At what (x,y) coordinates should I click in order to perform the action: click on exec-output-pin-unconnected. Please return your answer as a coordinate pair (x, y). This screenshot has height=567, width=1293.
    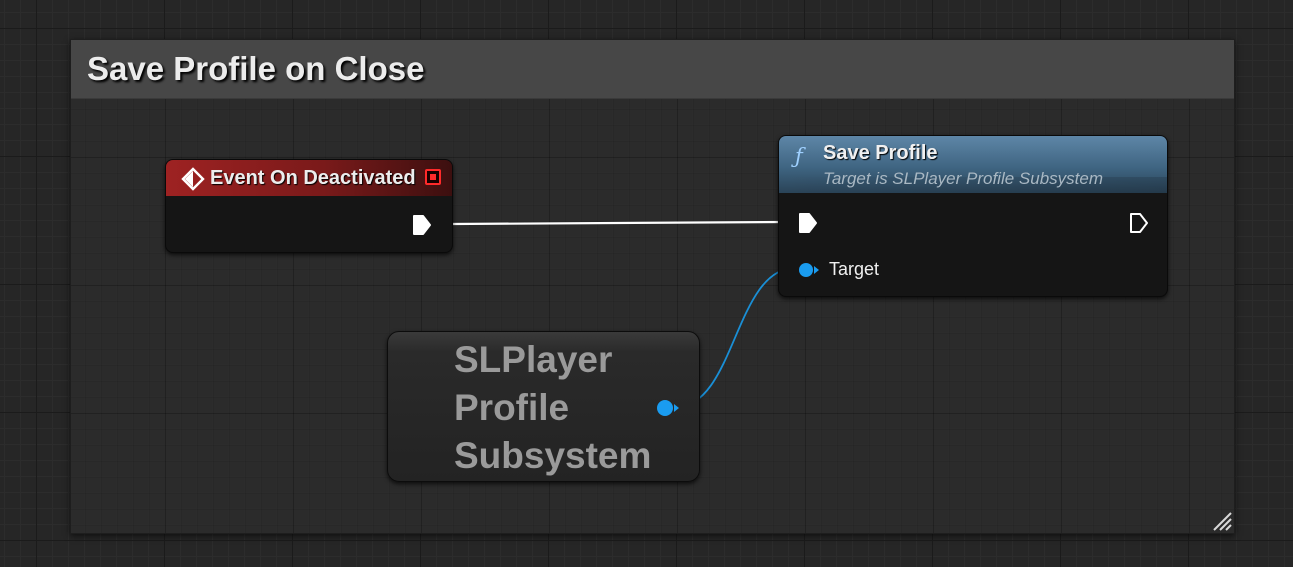
    Looking at the image, I should click on (1139, 223).